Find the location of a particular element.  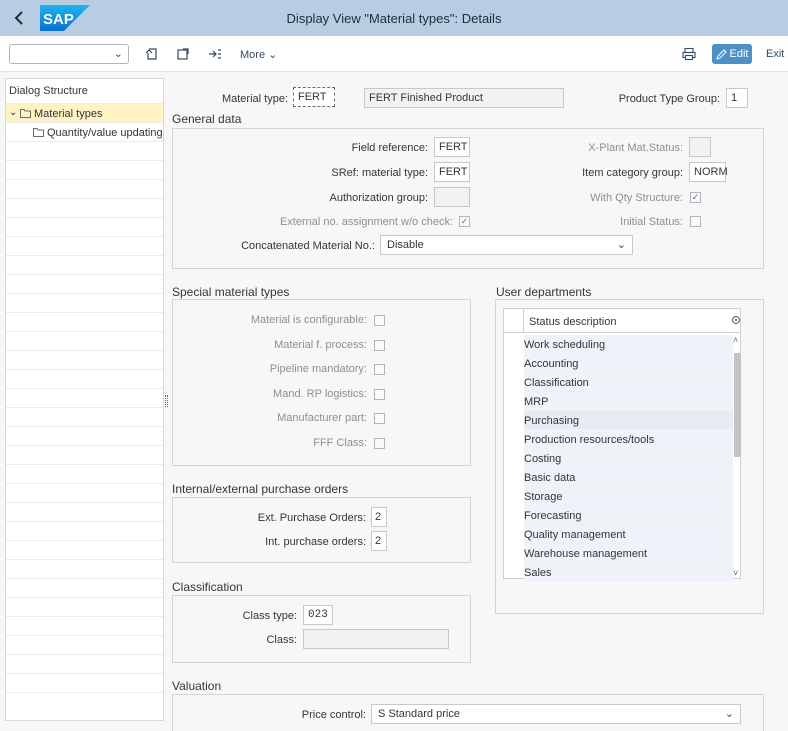

special-material-type-label: Material f. process: is located at coordinates (320, 344).